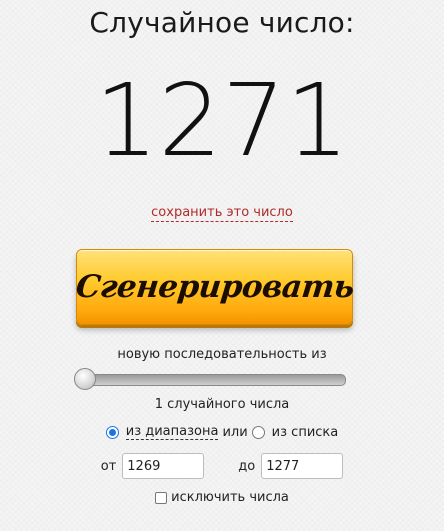  What do you see at coordinates (247, 466) in the screenshot?
I see `to-label: до` at bounding box center [247, 466].